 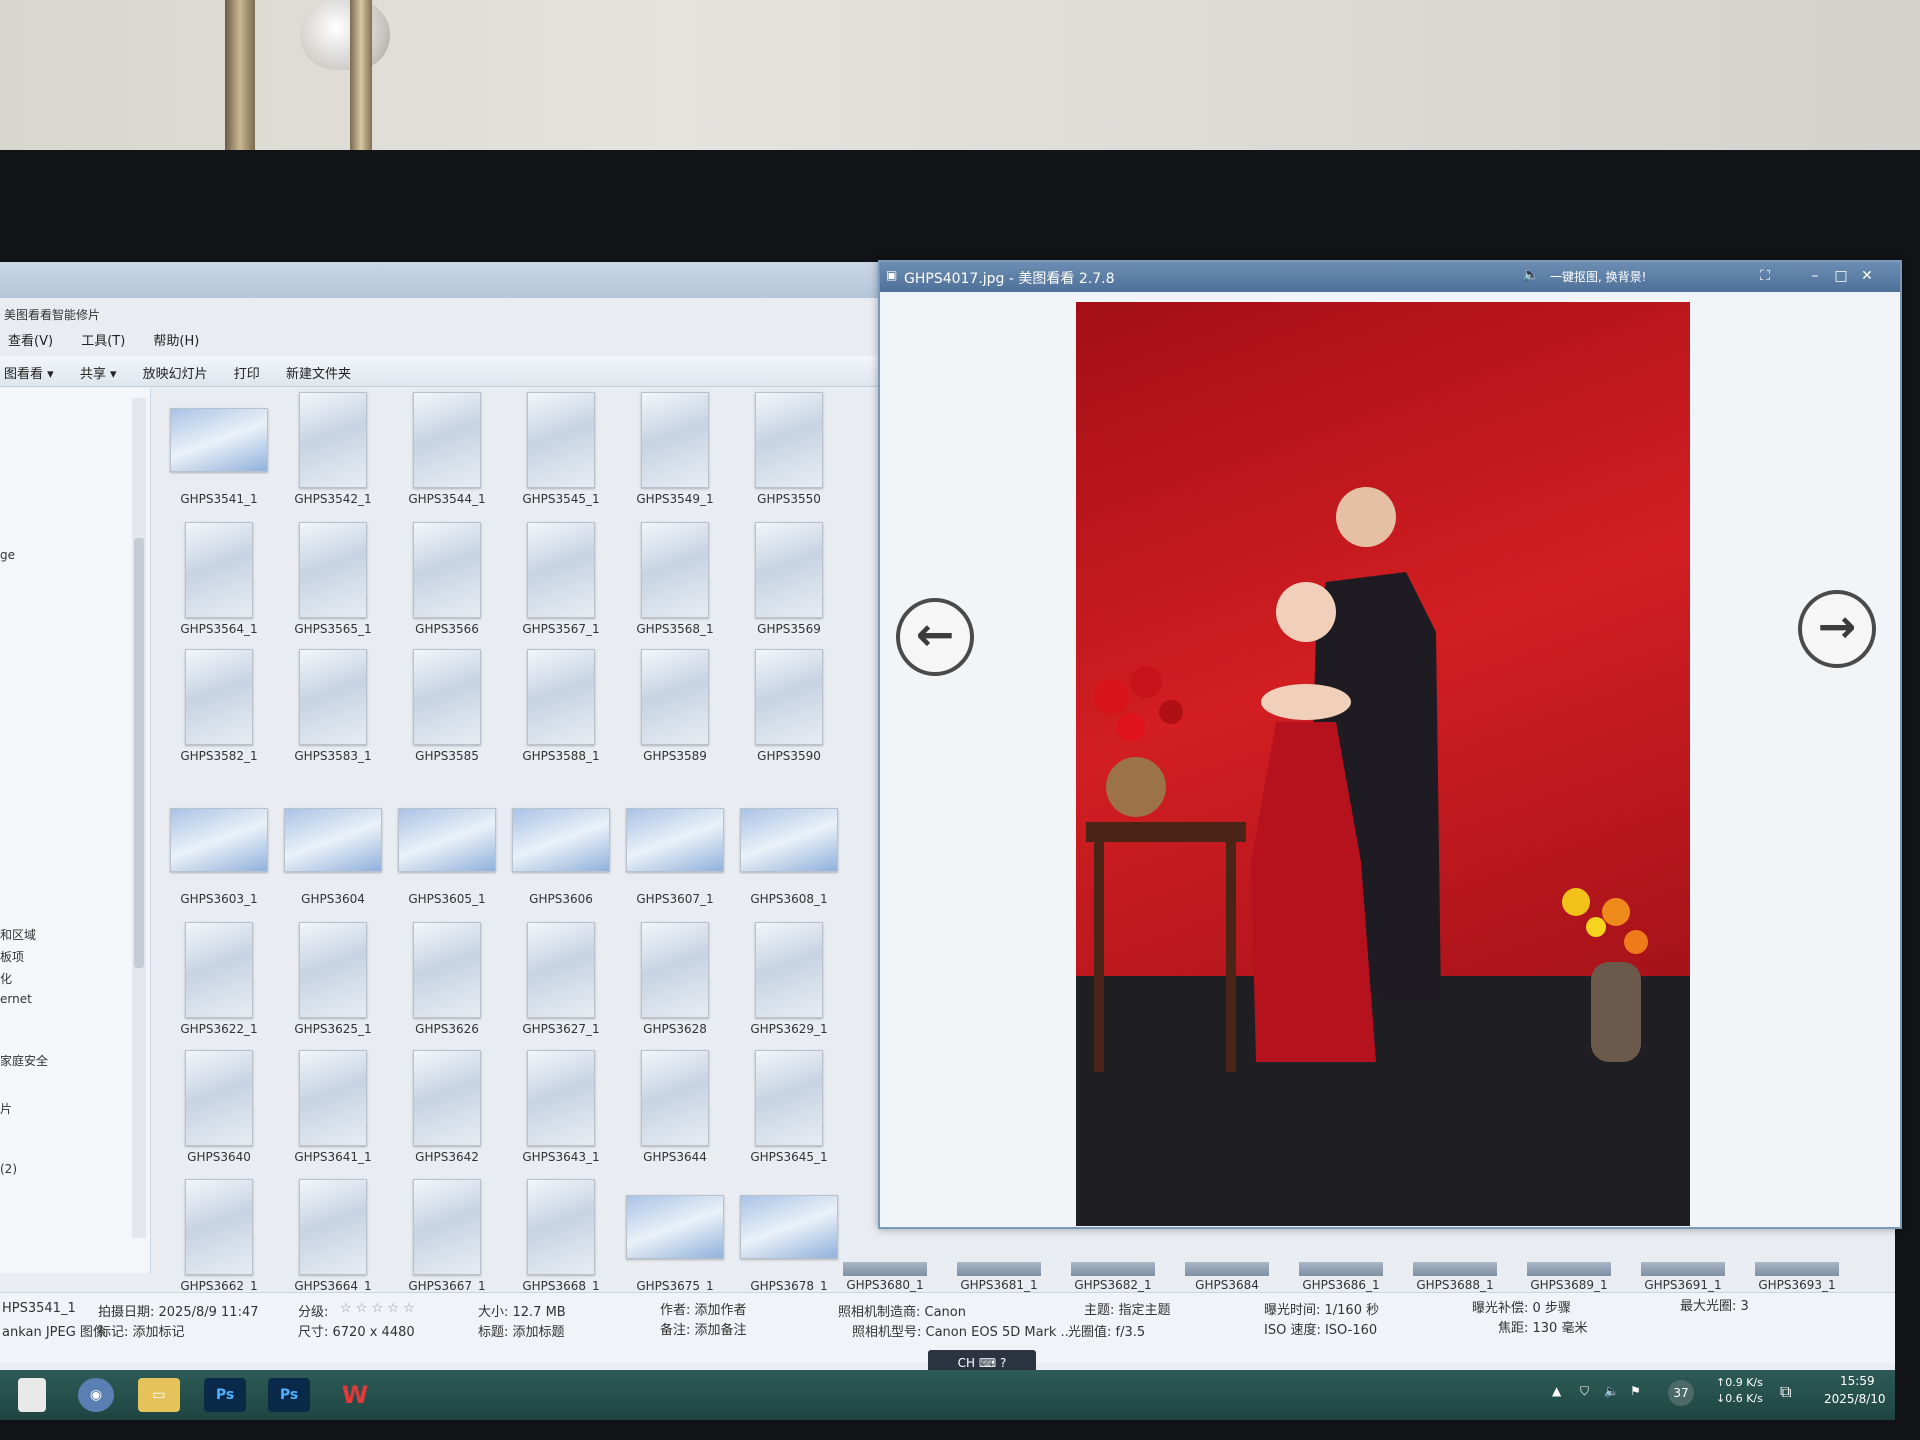 I want to click on next-image-button: →, so click(x=1837, y=629).